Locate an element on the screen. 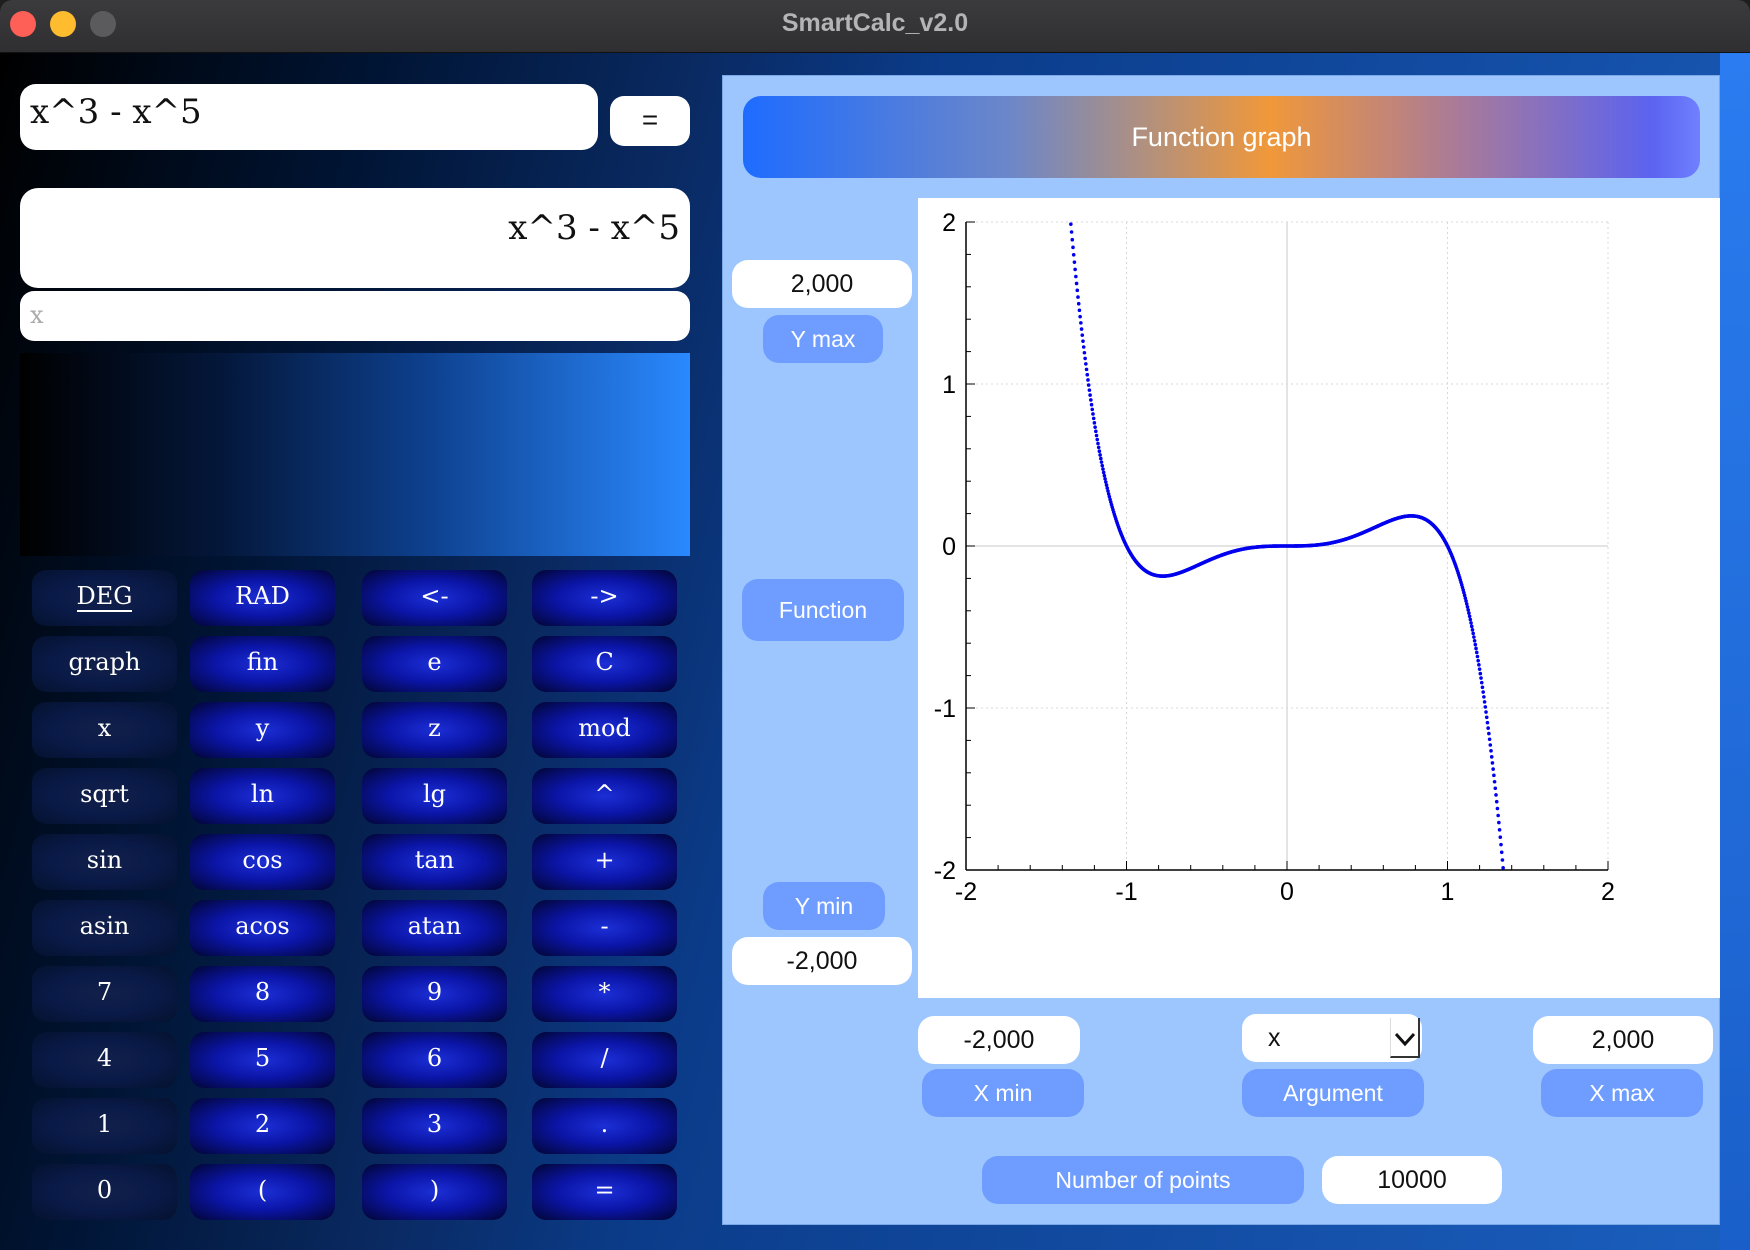  key-2-3: mod is located at coordinates (604, 730).